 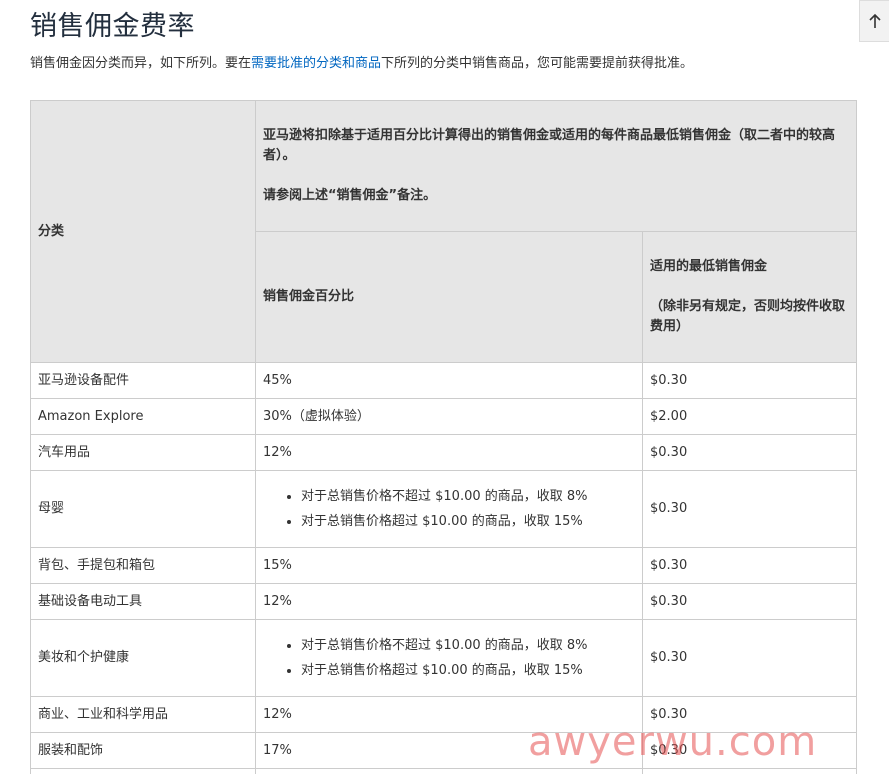 What do you see at coordinates (449, 416) in the screenshot?
I see `percentage-cell: 30%（虚拟体验）` at bounding box center [449, 416].